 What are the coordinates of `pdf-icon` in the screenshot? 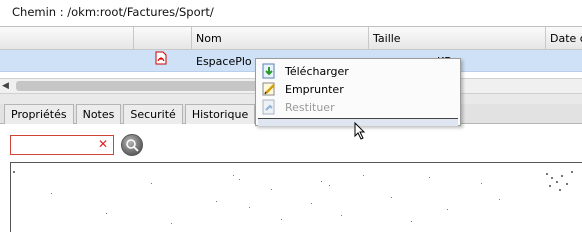 It's located at (161, 58).